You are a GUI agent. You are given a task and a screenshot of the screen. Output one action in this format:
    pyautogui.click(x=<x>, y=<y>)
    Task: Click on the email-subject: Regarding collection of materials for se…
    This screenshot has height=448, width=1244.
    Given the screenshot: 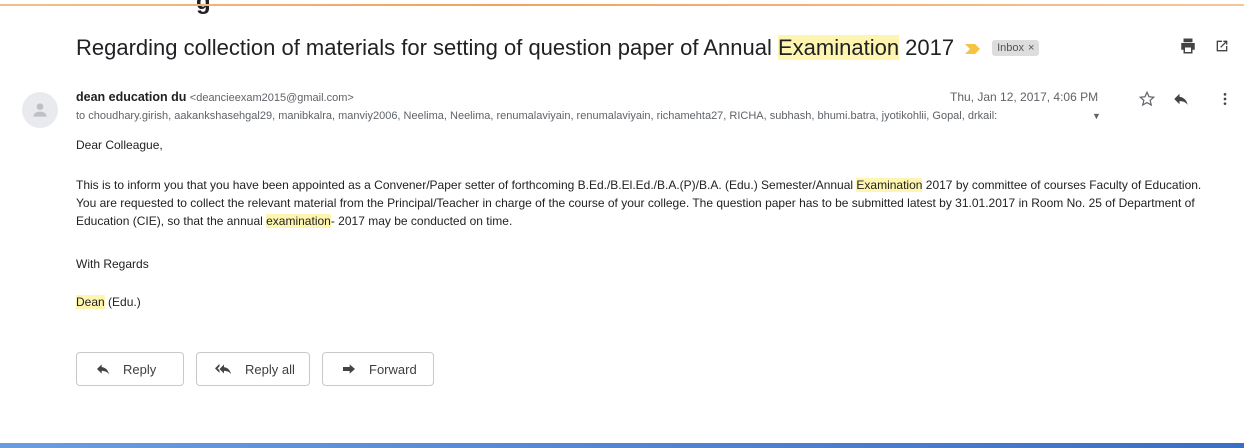 What is the action you would take?
    pyautogui.click(x=515, y=47)
    